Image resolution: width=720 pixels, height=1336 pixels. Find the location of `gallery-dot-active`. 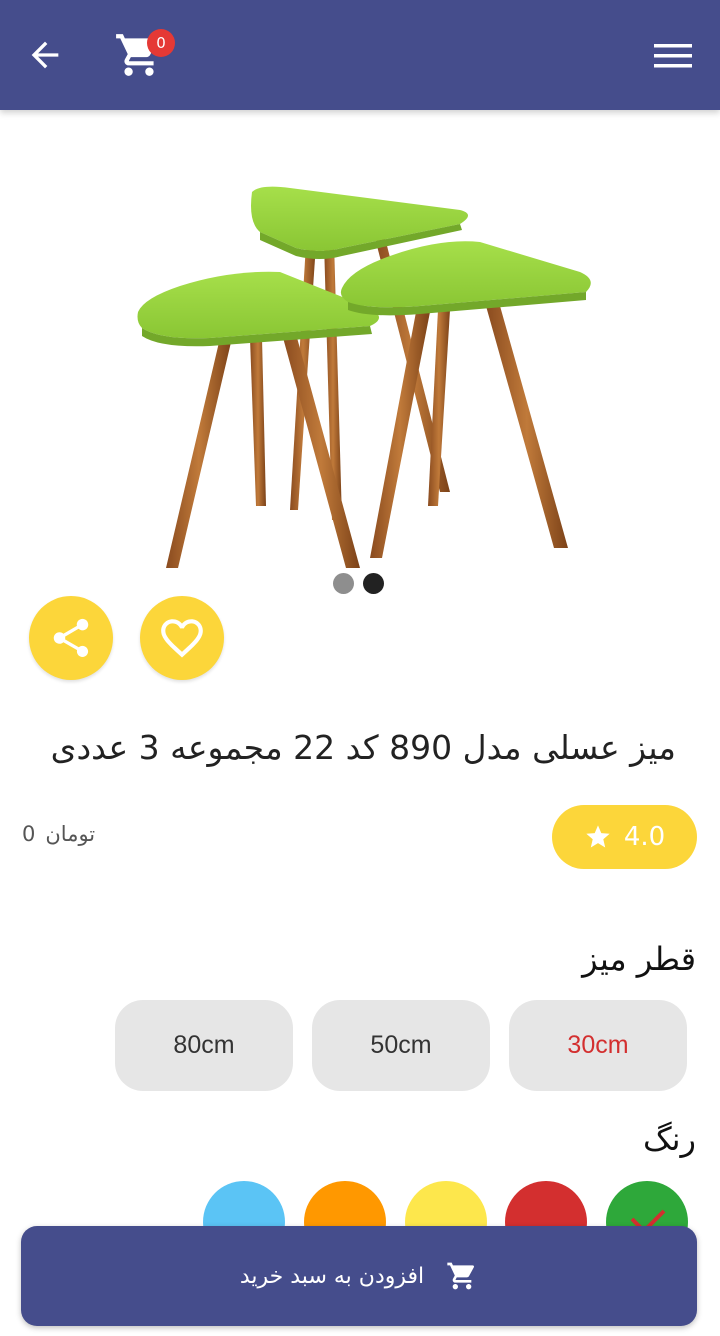

gallery-dot-active is located at coordinates (373, 583).